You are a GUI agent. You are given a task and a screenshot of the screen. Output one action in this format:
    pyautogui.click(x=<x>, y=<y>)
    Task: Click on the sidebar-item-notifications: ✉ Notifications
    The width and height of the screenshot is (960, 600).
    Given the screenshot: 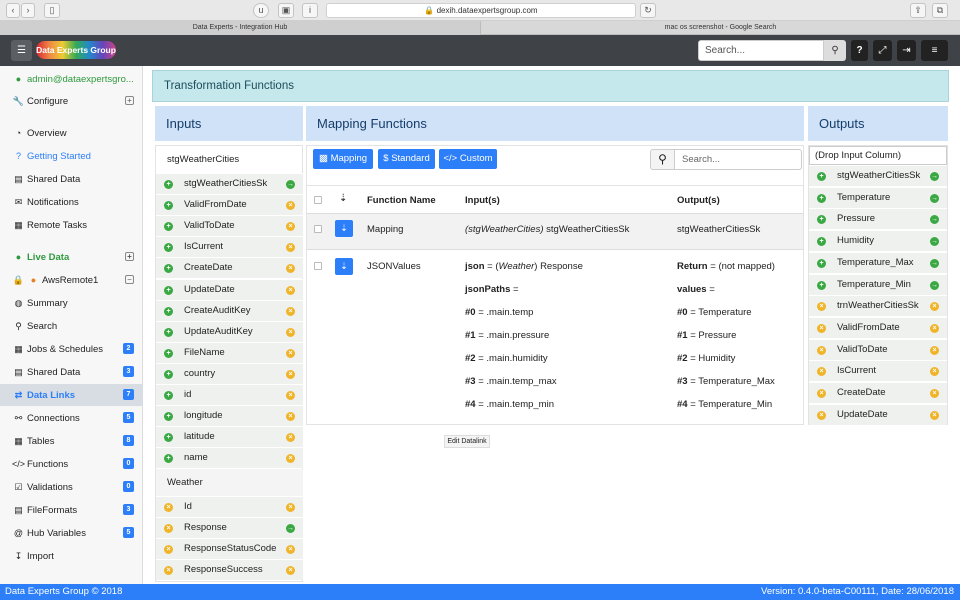 What is the action you would take?
    pyautogui.click(x=71, y=202)
    